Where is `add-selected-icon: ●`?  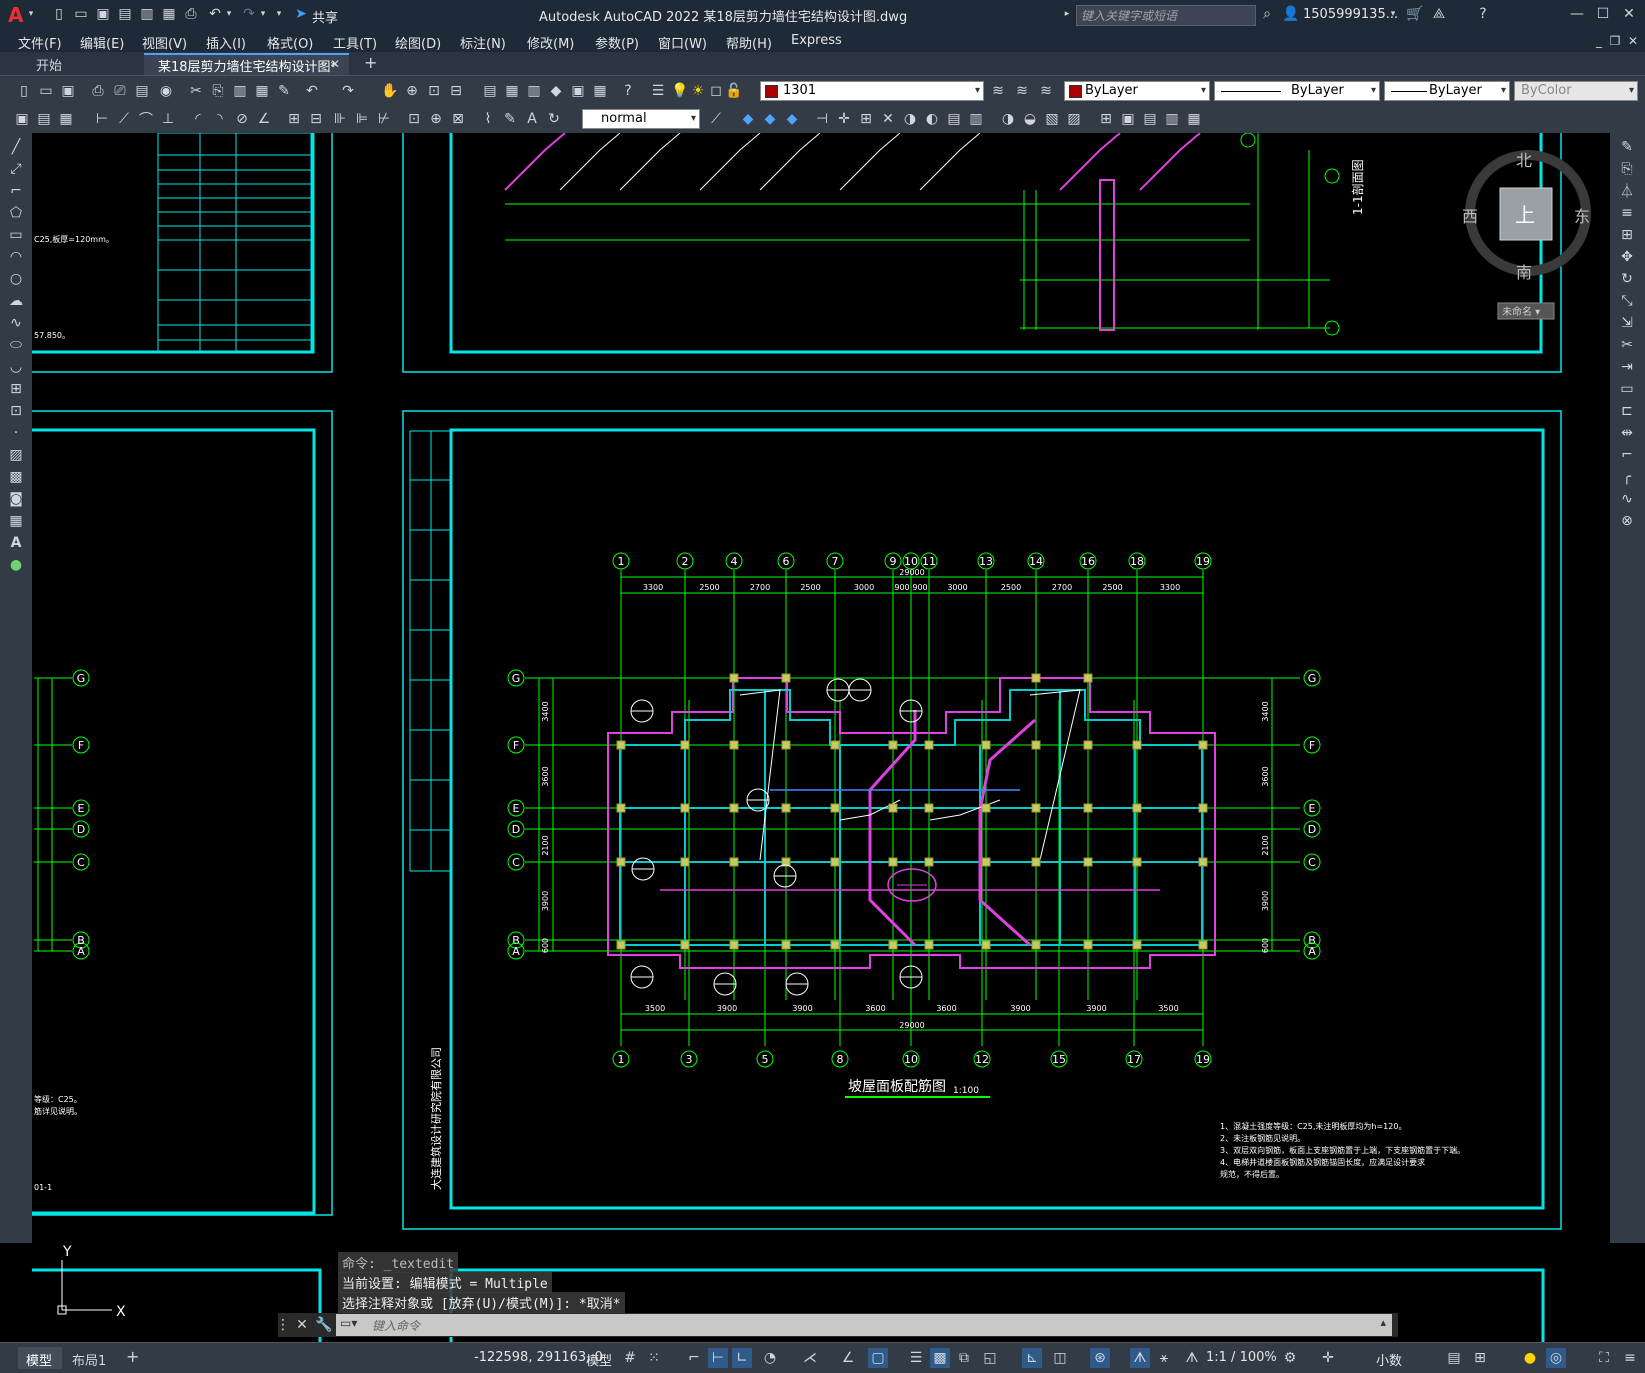 add-selected-icon: ● is located at coordinates (16, 565).